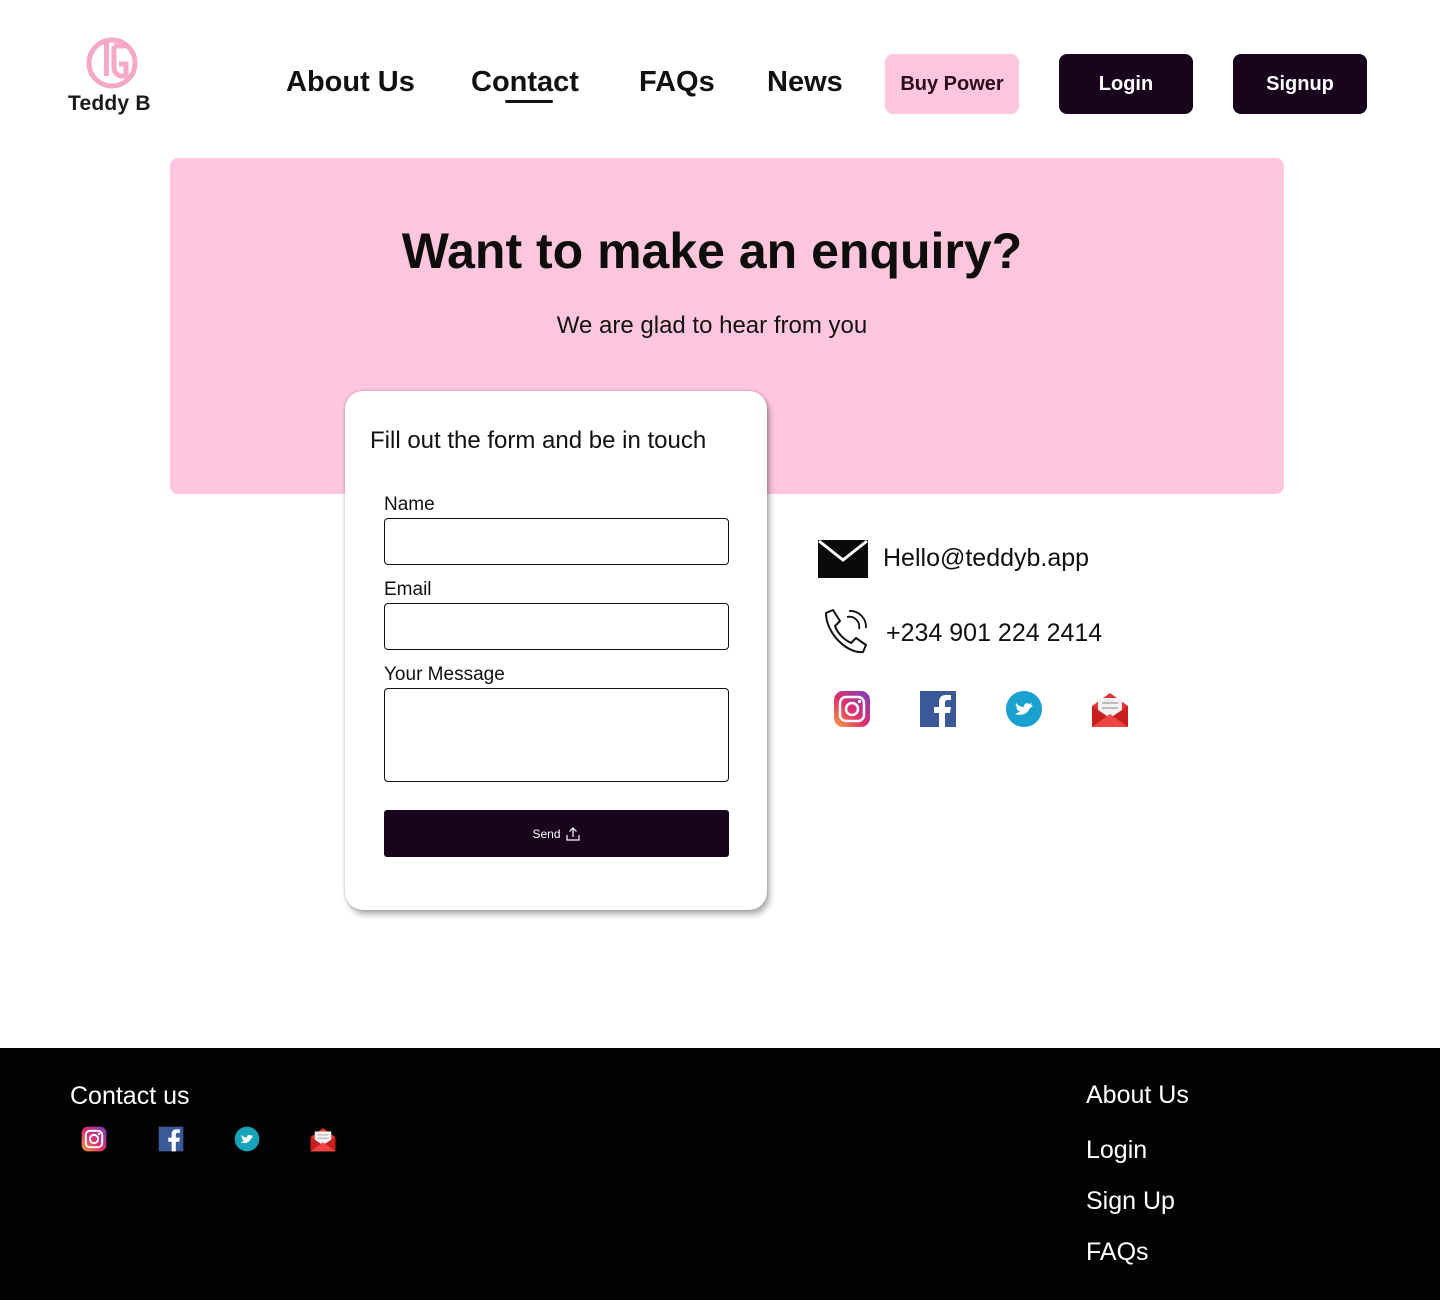 The width and height of the screenshot is (1440, 1300). Describe the element at coordinates (525, 82) in the screenshot. I see `nav-link-contact: Contact` at that location.